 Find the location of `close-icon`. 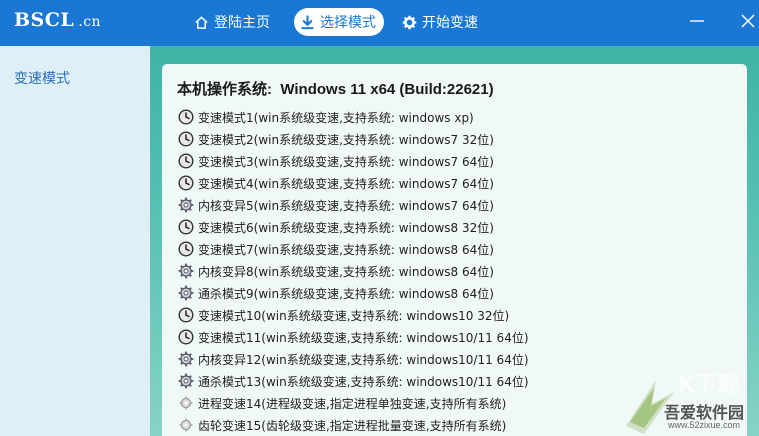

close-icon is located at coordinates (748, 21).